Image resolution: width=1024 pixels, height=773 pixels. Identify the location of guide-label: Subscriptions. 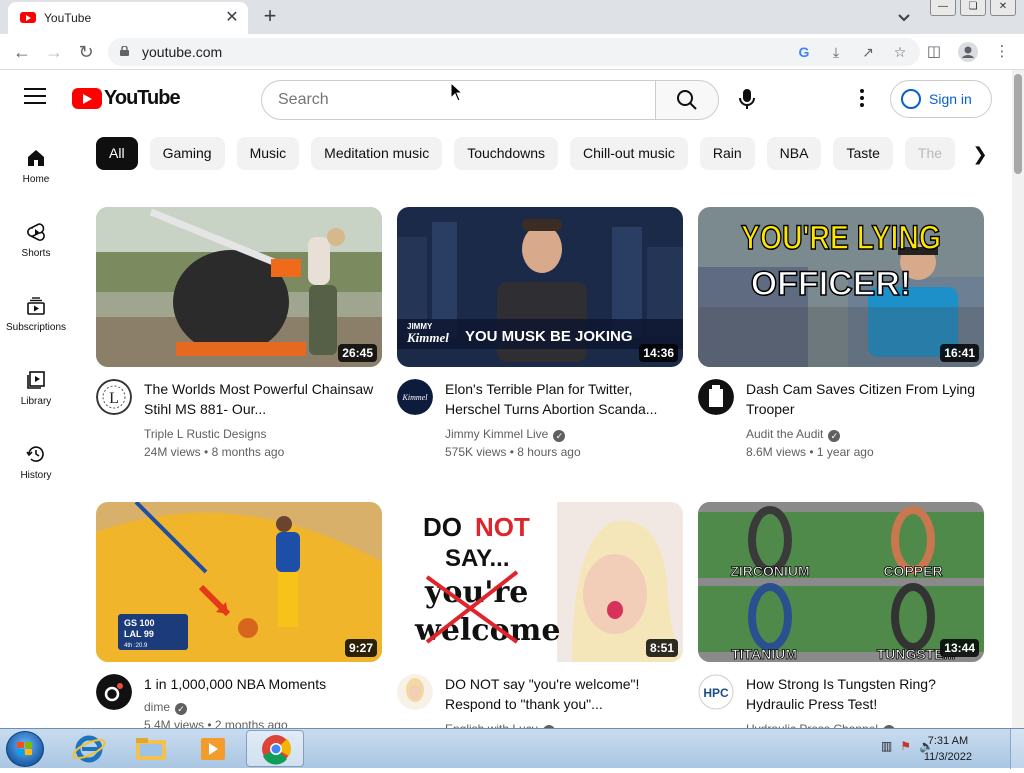
(36, 327).